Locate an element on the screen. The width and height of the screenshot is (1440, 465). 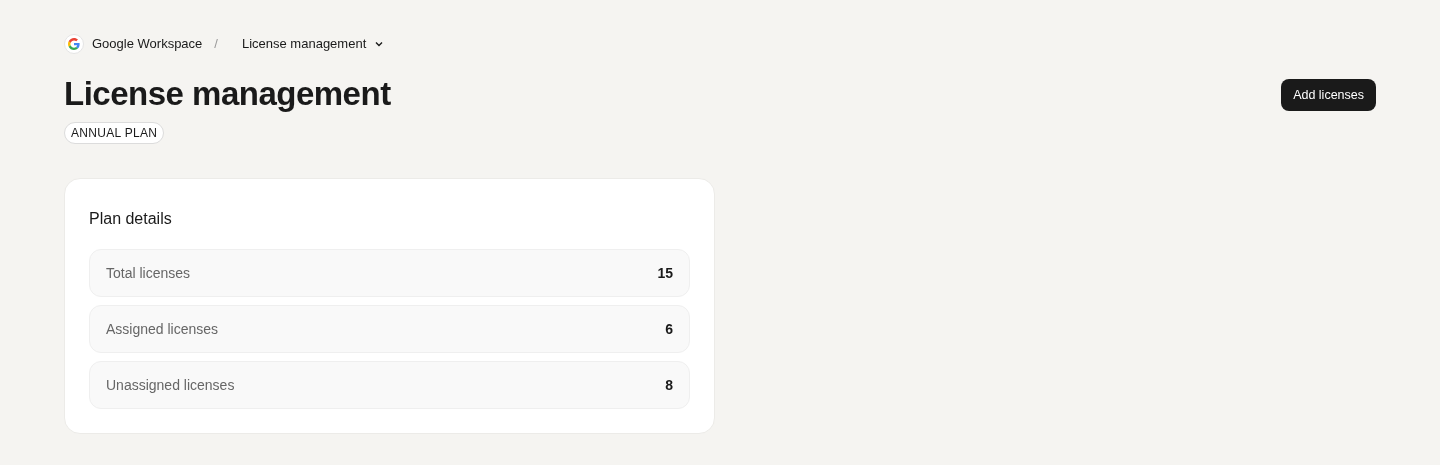
row-value: 6 is located at coordinates (669, 329).